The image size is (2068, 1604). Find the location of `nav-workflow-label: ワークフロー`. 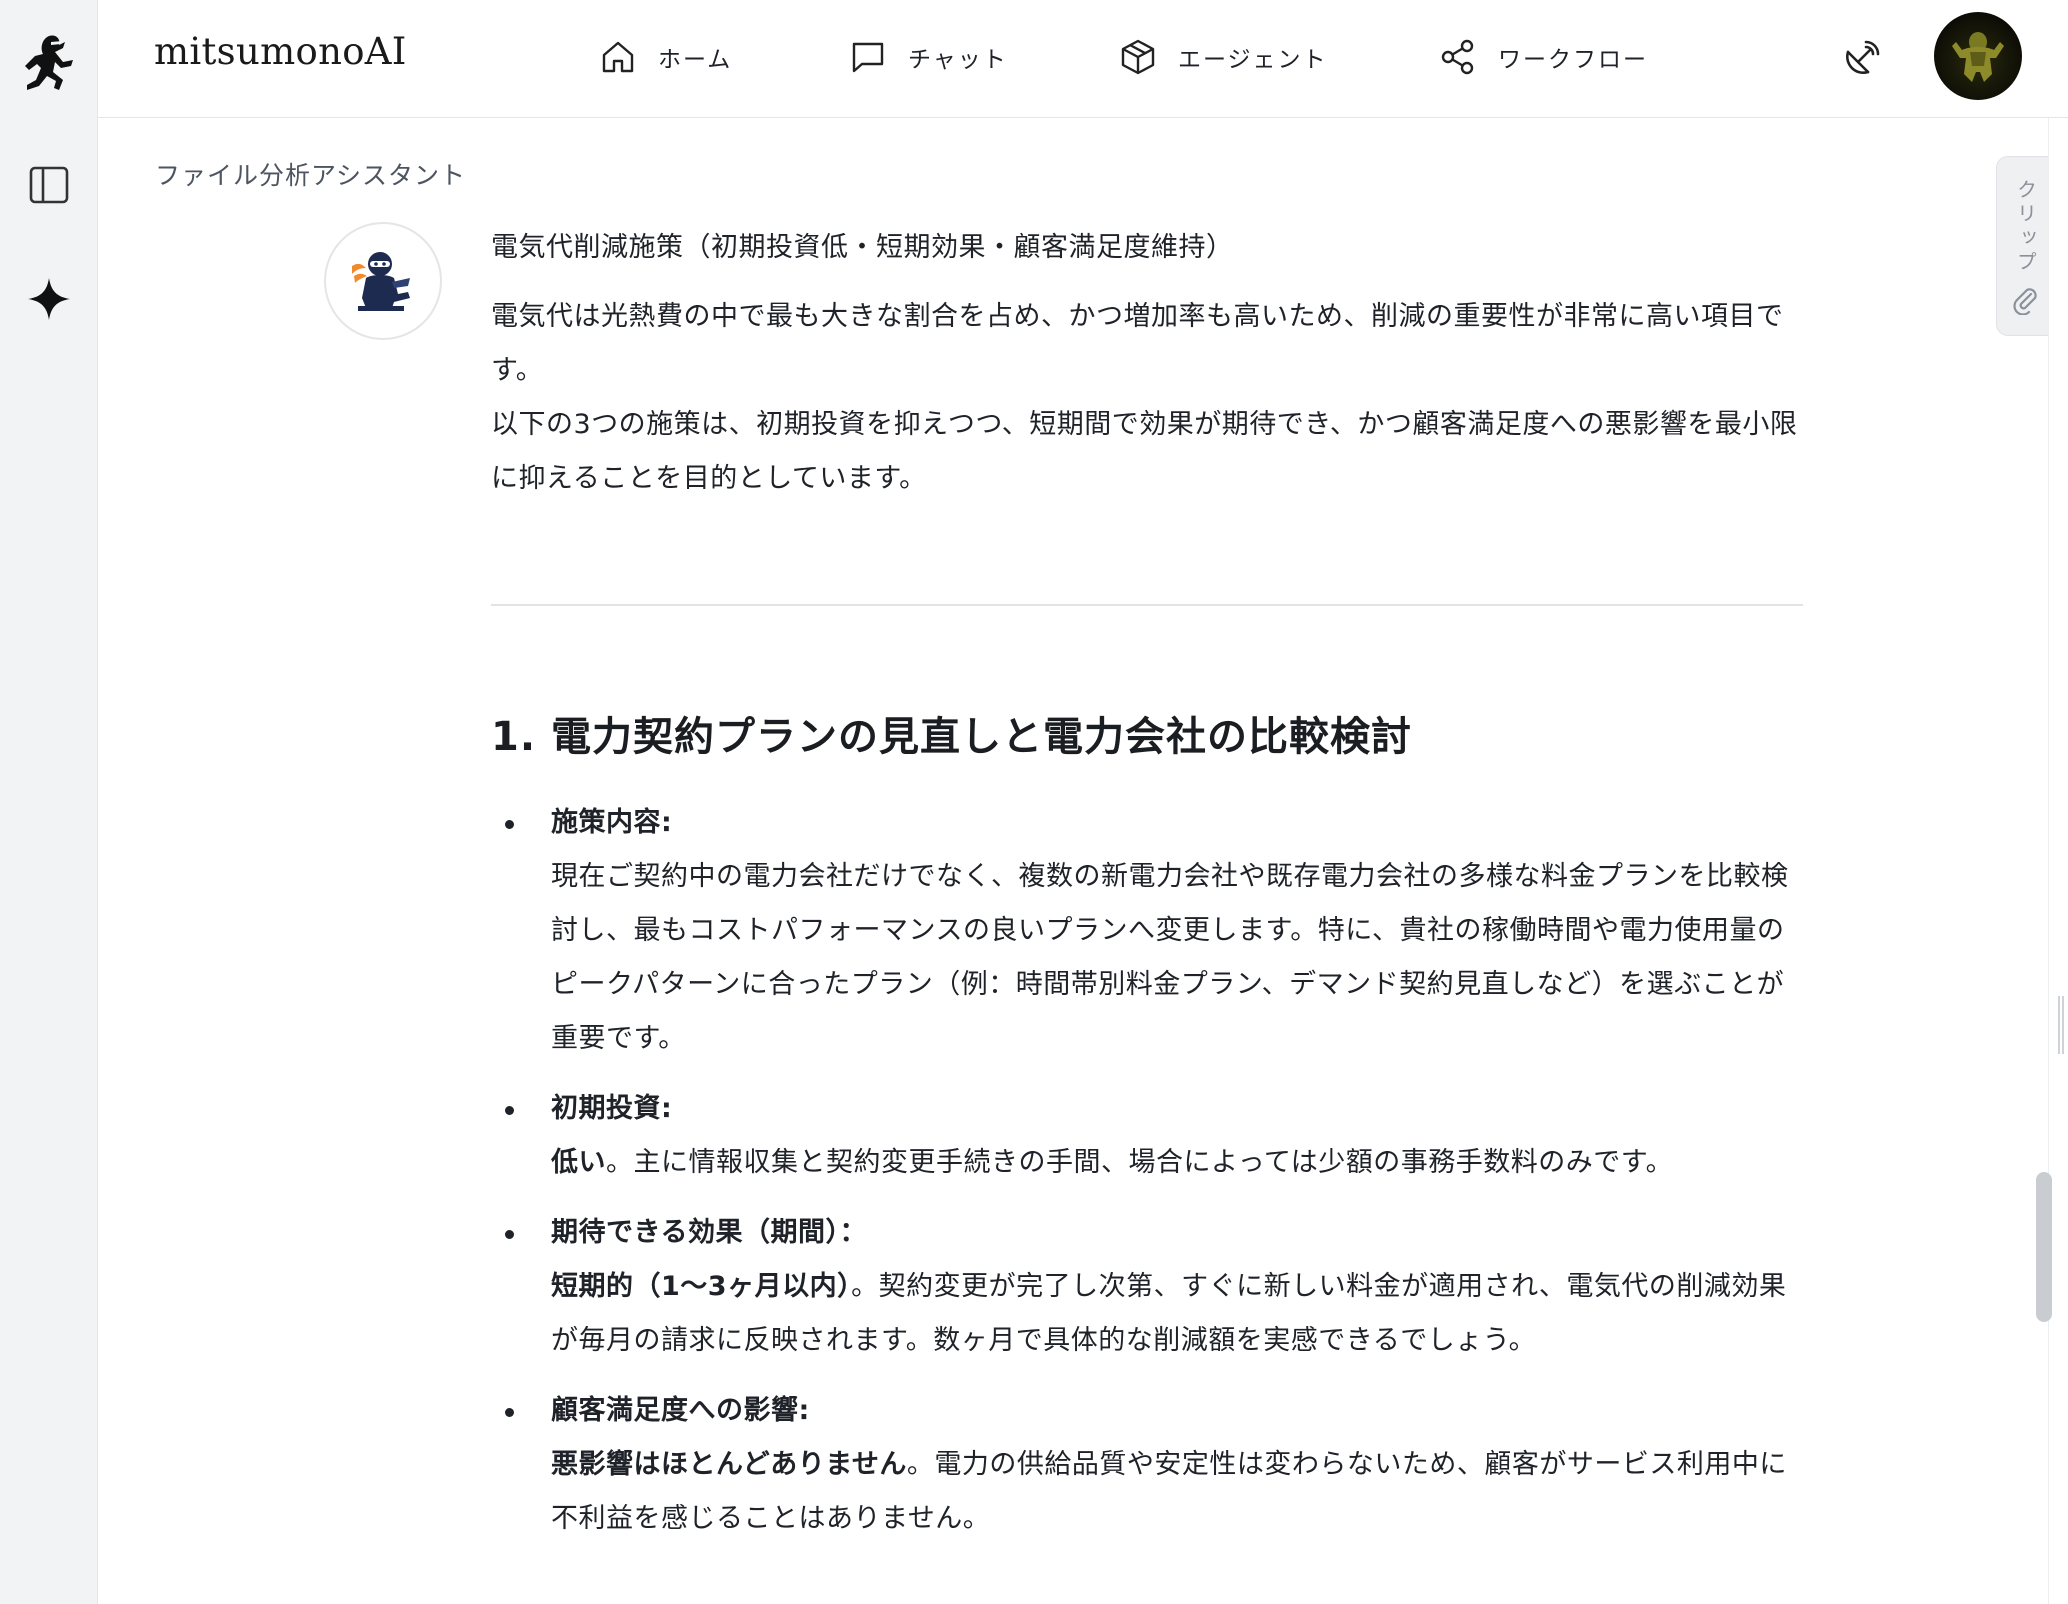

nav-workflow-label: ワークフロー is located at coordinates (1573, 60).